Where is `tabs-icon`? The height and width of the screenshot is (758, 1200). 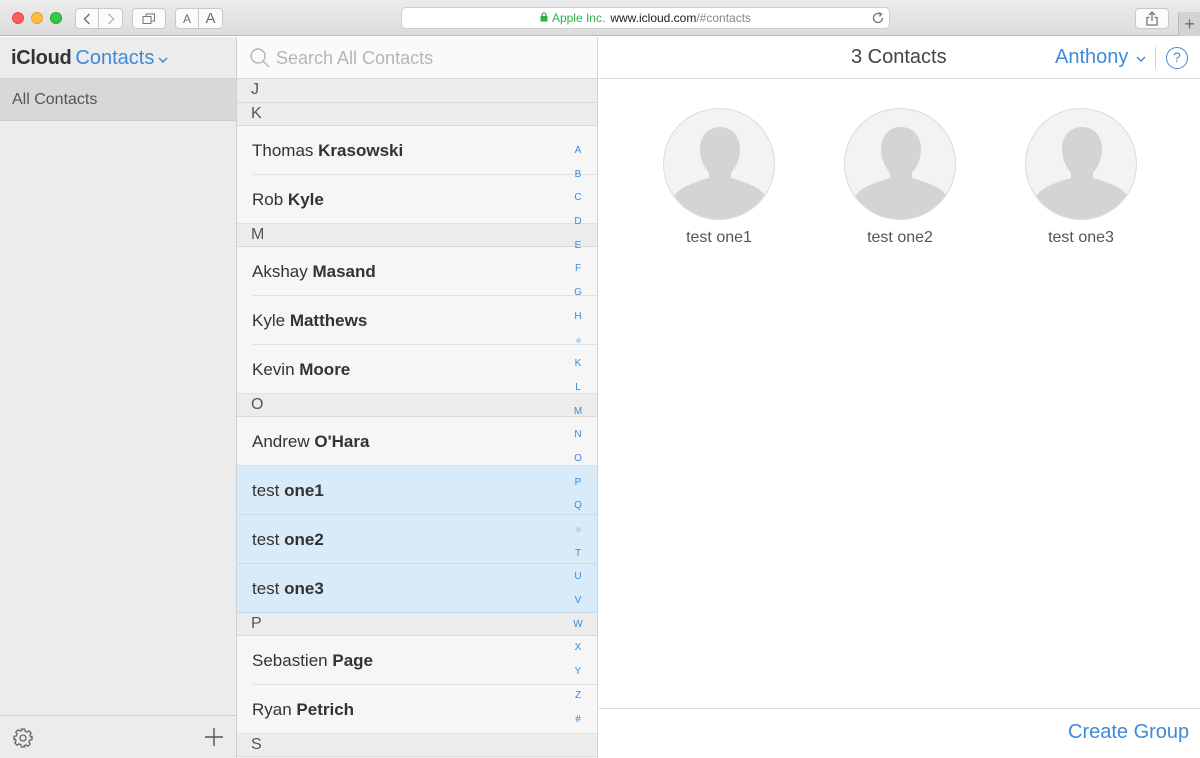
tabs-icon is located at coordinates (148, 18).